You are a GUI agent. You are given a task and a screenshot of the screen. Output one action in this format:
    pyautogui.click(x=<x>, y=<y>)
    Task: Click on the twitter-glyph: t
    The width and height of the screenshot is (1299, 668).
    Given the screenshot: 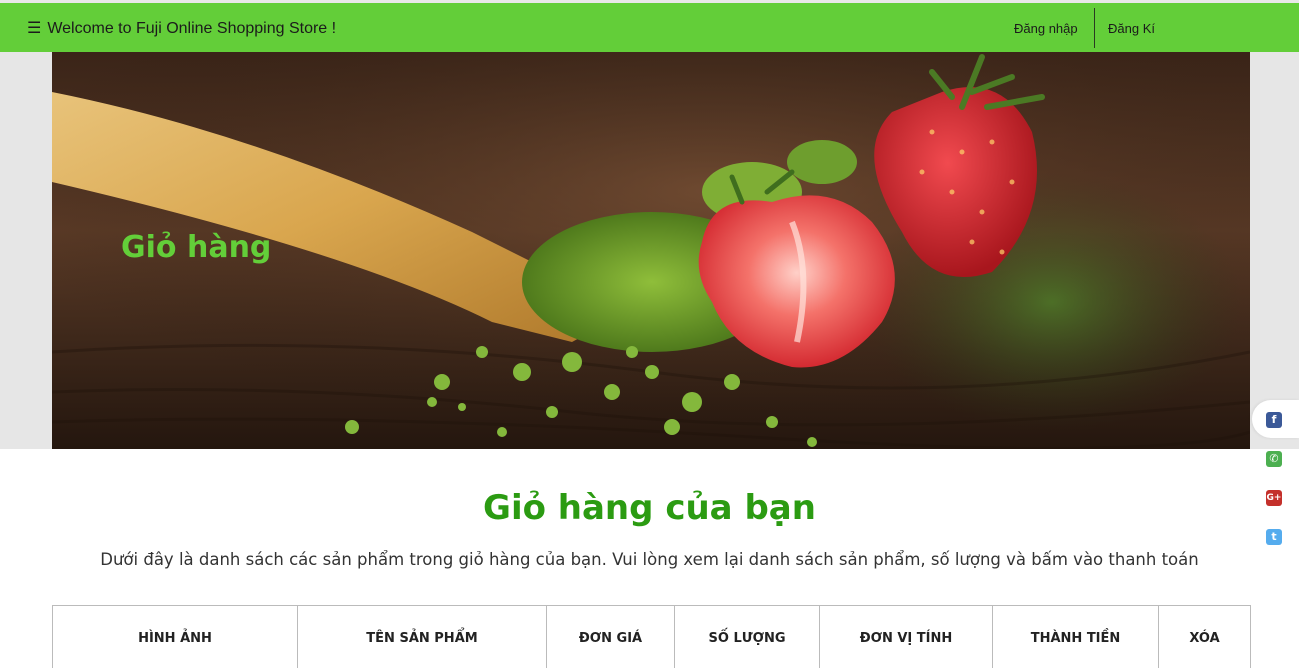 What is the action you would take?
    pyautogui.click(x=1273, y=536)
    